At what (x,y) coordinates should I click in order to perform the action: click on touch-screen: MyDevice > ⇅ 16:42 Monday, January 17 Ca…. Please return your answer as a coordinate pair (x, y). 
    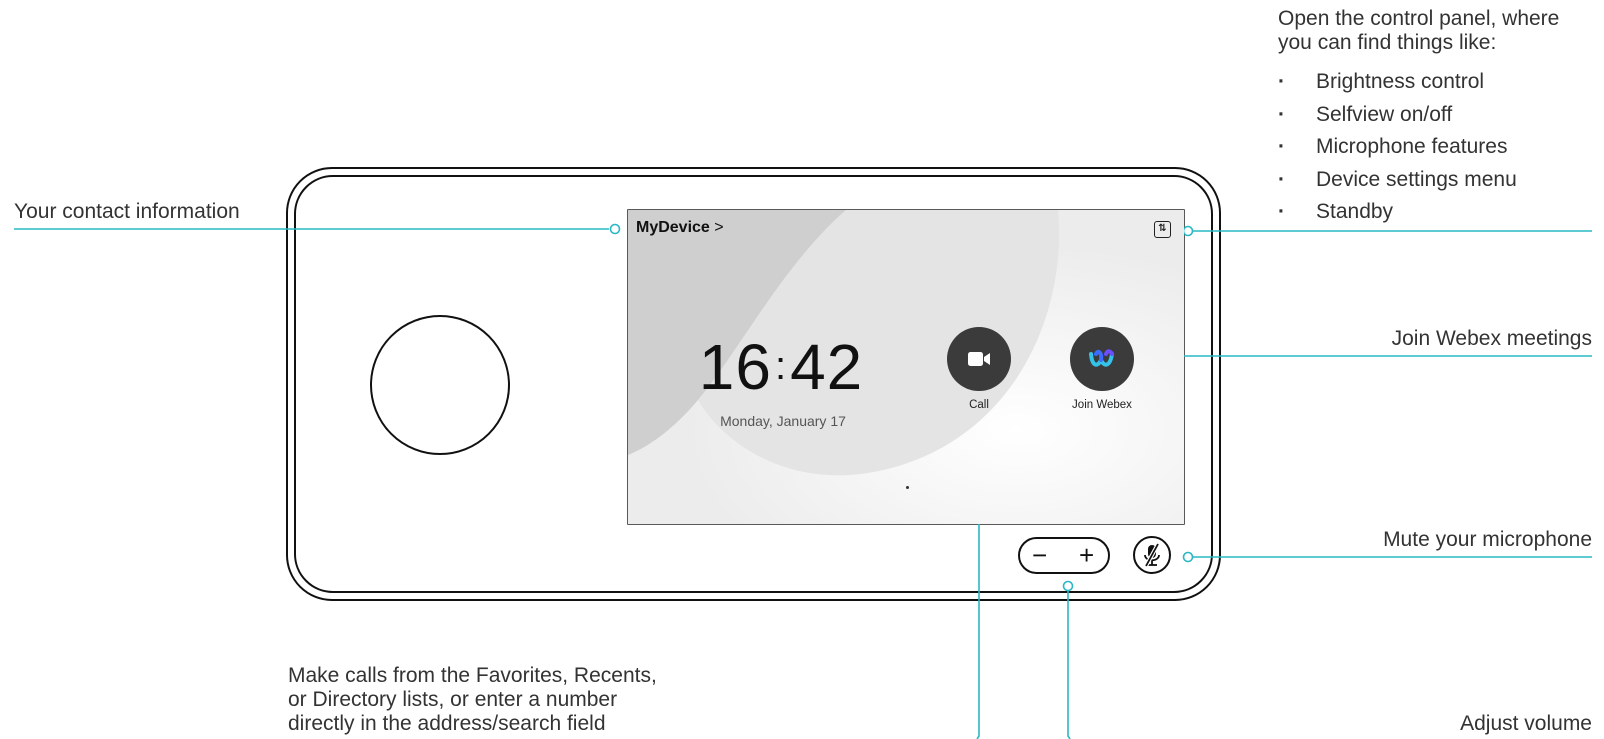
    Looking at the image, I should click on (906, 367).